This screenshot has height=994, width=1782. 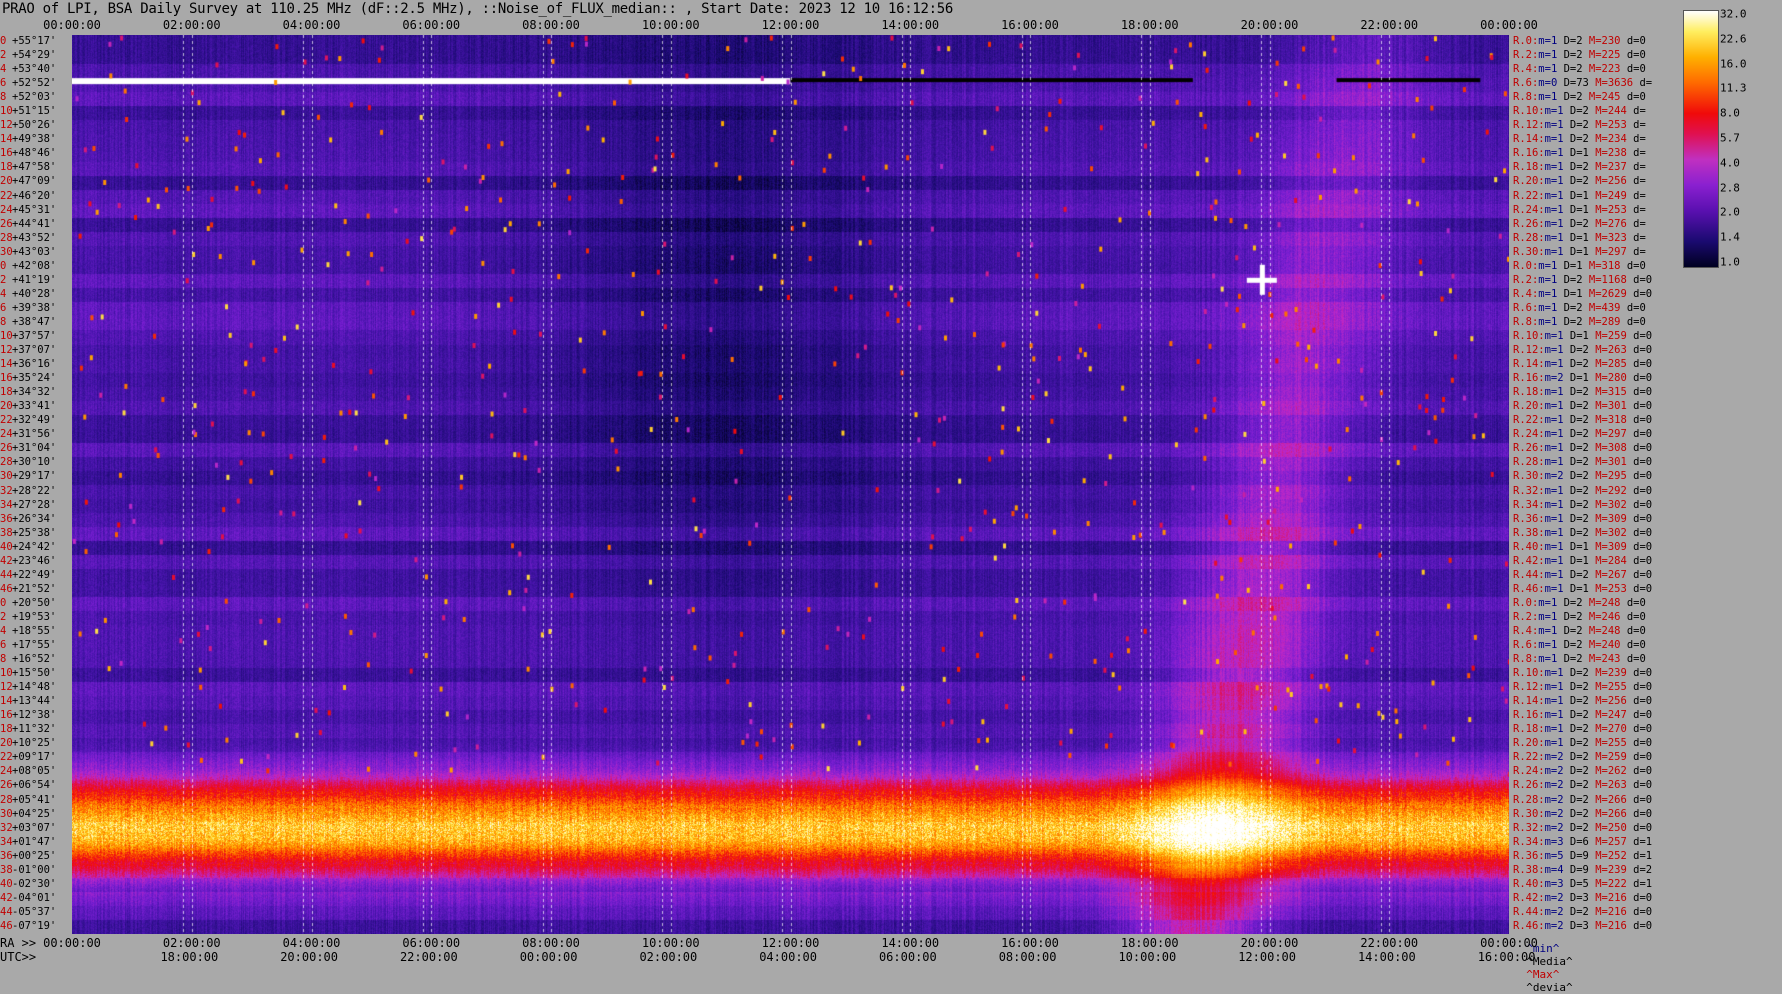 What do you see at coordinates (34, 265) in the screenshot?
I see `dec-value: +42°08'` at bounding box center [34, 265].